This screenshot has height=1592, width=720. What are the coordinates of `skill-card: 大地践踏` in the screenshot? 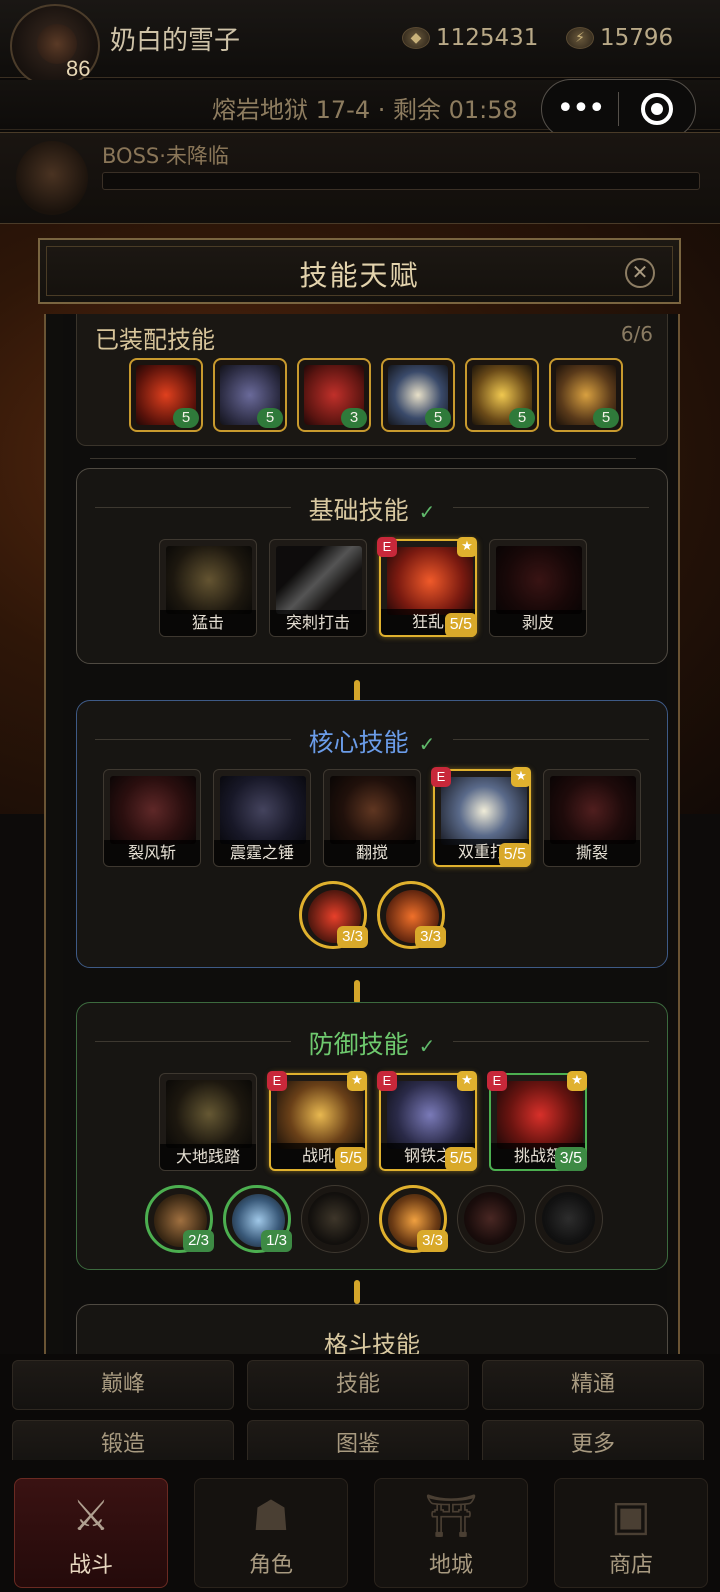 It's located at (208, 1122).